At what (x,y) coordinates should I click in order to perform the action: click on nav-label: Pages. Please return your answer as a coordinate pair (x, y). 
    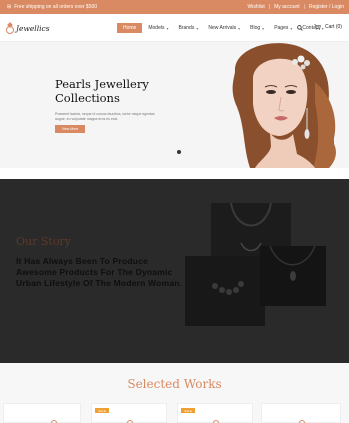
    Looking at the image, I should click on (281, 28).